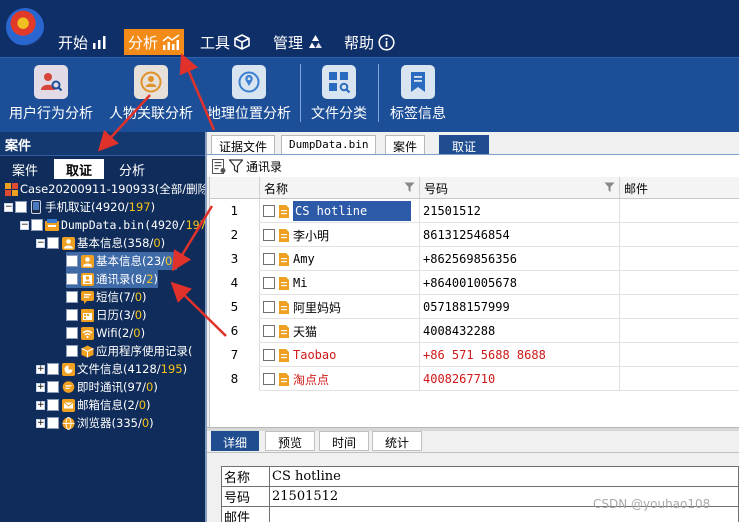 The image size is (739, 522). I want to click on tree-node-files: + 文件信息(4128/195), so click(111, 369).